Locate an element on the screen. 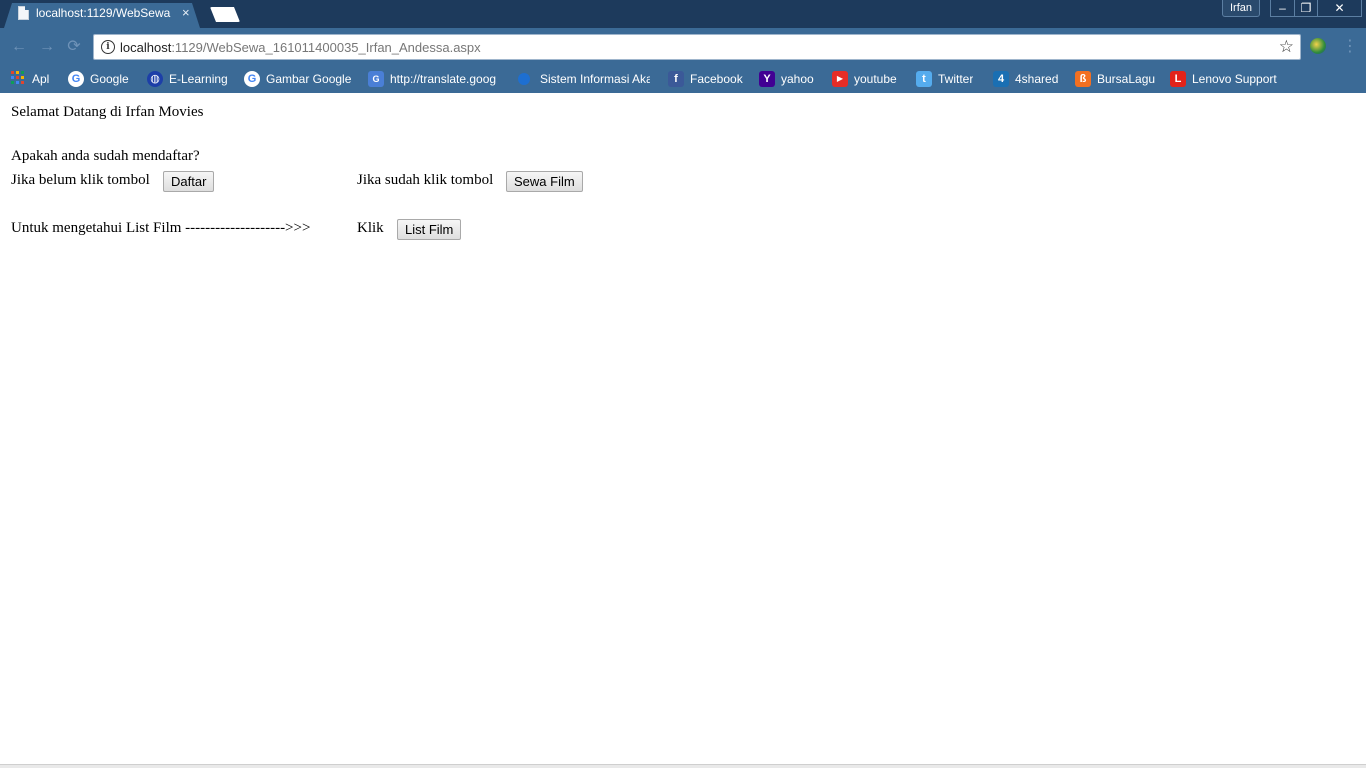  extension-icon is located at coordinates (1318, 46).